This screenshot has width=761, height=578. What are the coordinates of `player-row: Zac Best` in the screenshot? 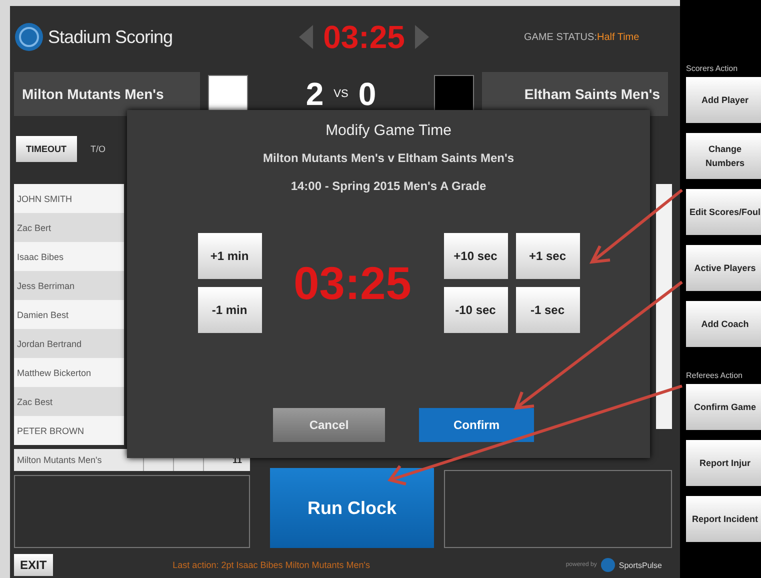 It's located at (69, 401).